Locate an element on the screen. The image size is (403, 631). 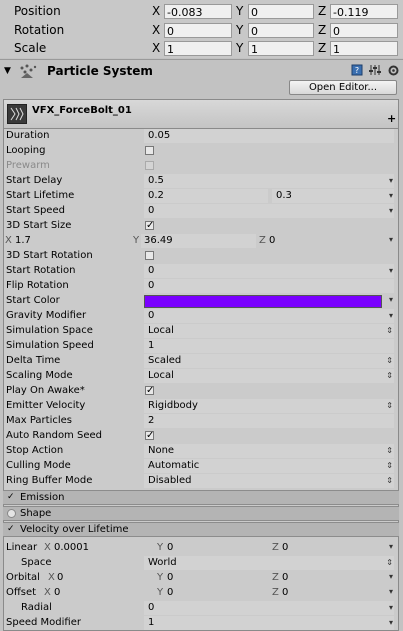
position-y-field: 0 is located at coordinates (281, 11).